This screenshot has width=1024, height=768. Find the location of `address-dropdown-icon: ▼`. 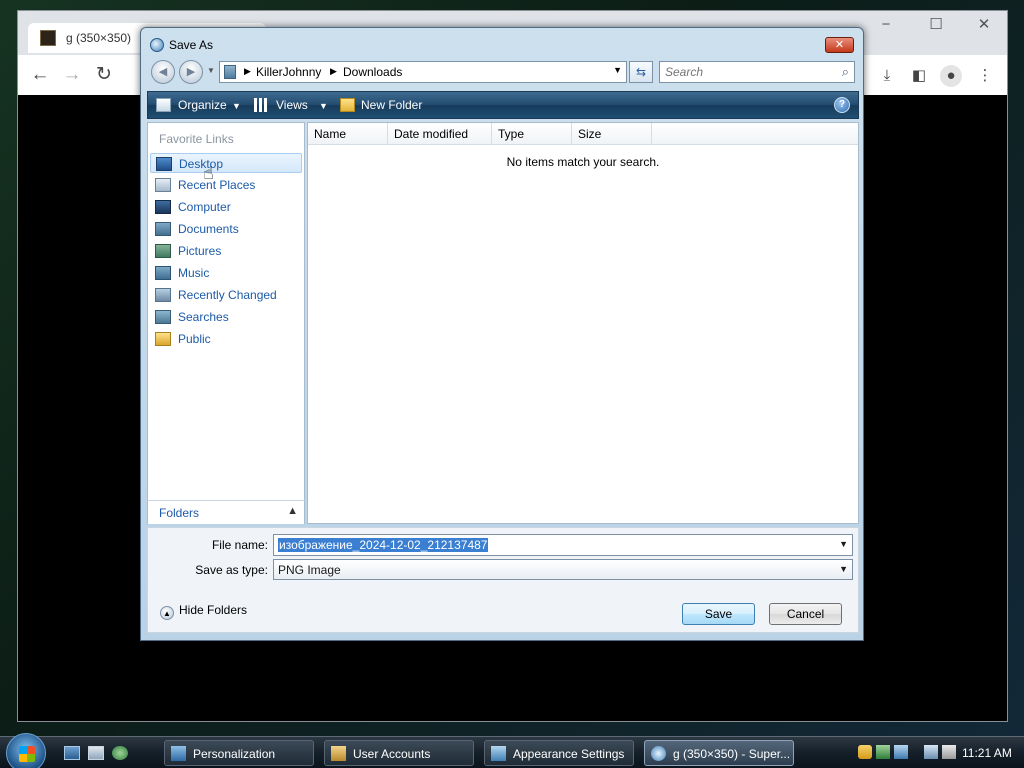

address-dropdown-icon: ▼ is located at coordinates (617, 70).